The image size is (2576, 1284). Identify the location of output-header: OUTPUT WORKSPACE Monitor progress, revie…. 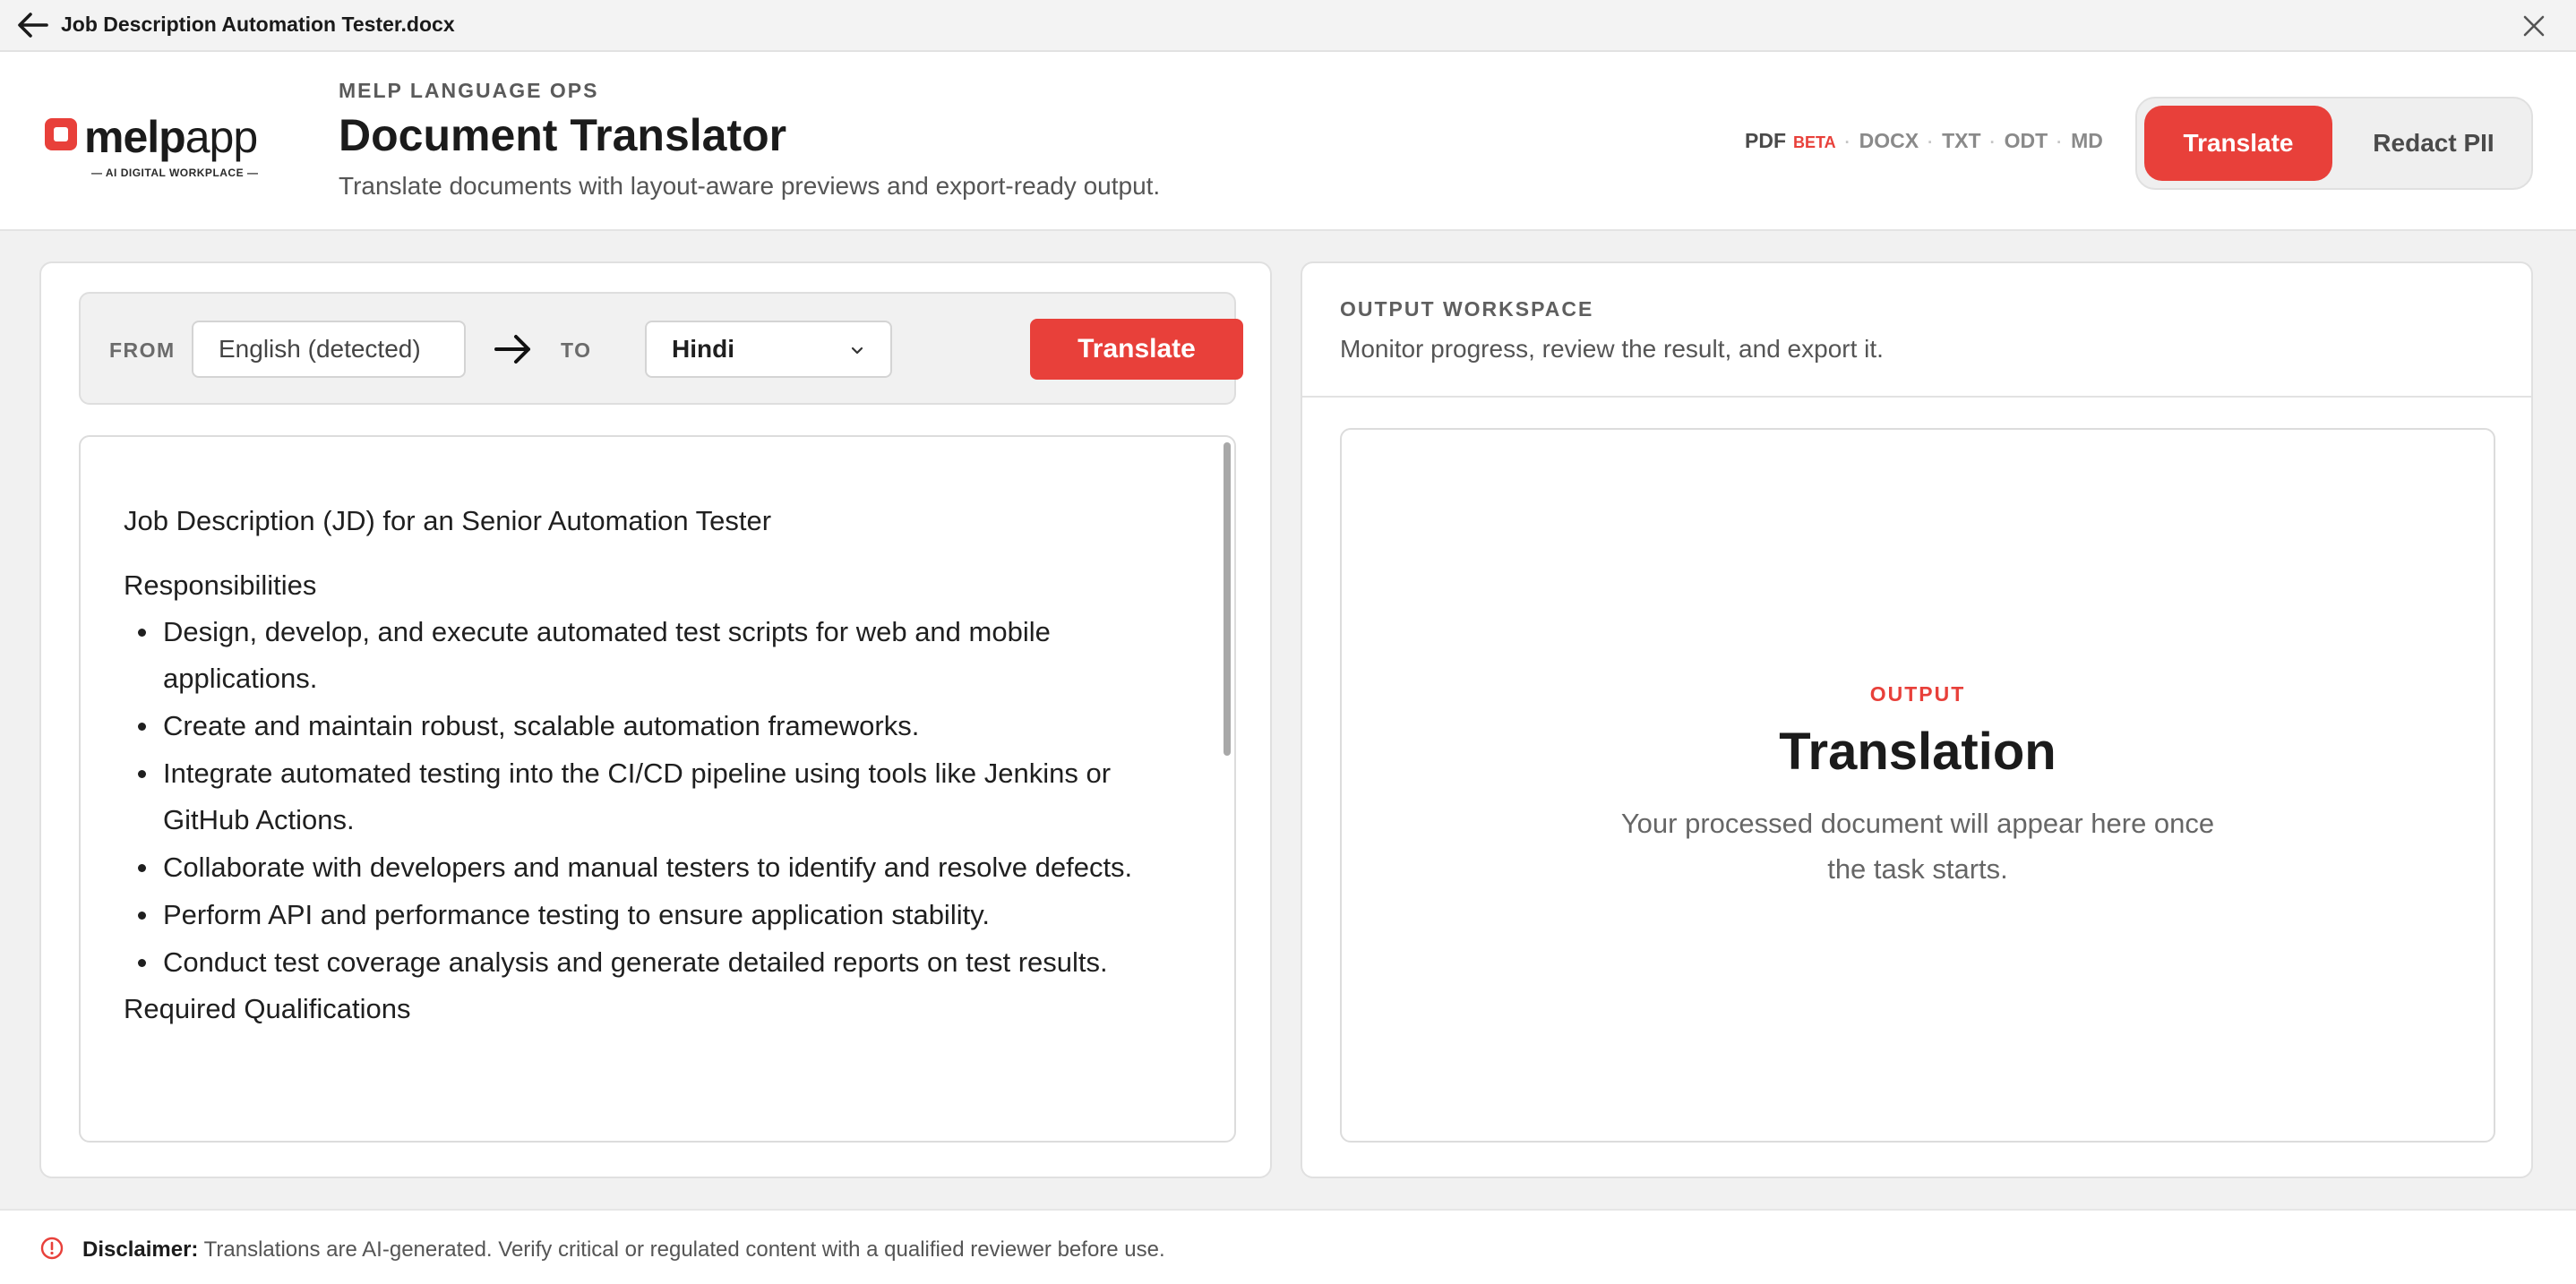
(1916, 330).